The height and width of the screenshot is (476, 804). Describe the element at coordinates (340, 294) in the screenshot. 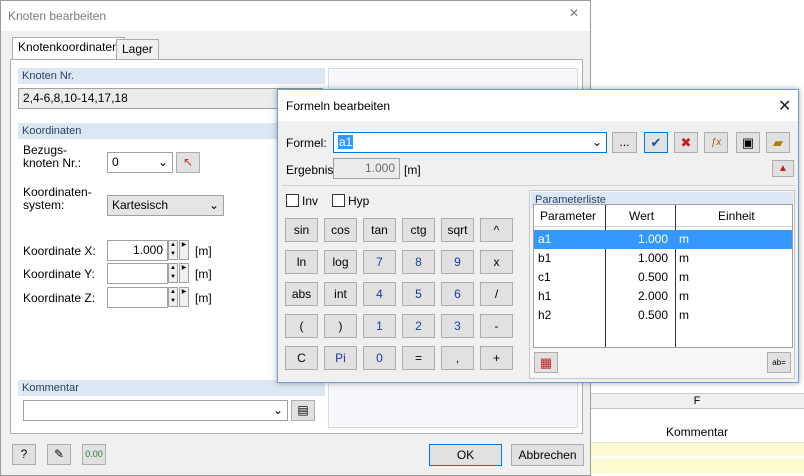

I see `calc-key-int: int` at that location.